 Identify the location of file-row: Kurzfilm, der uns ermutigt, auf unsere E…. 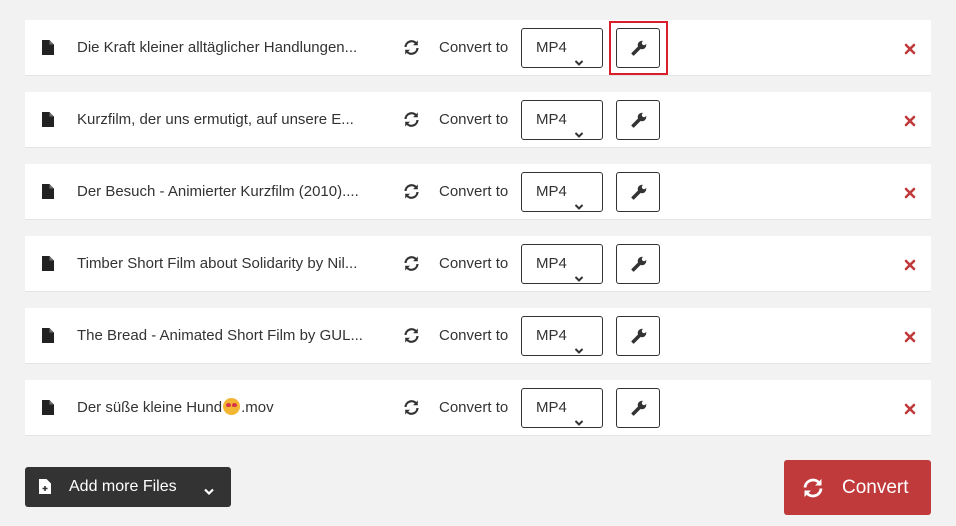
(478, 120).